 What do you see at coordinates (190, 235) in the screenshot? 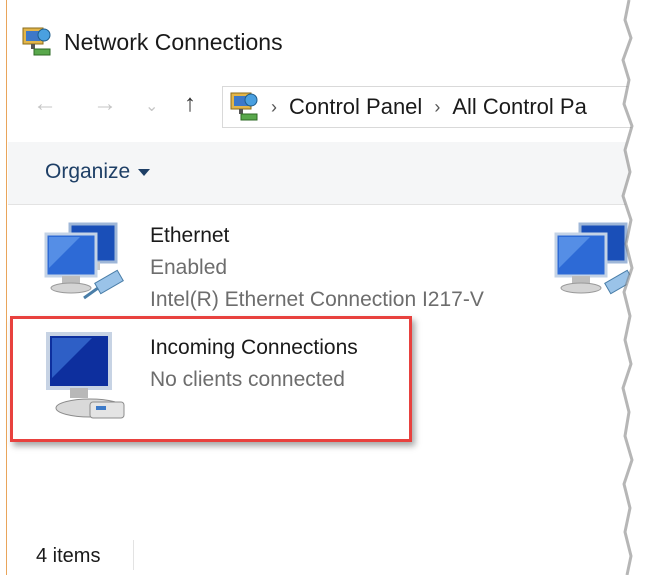
I see `connection-name: Ethernet` at bounding box center [190, 235].